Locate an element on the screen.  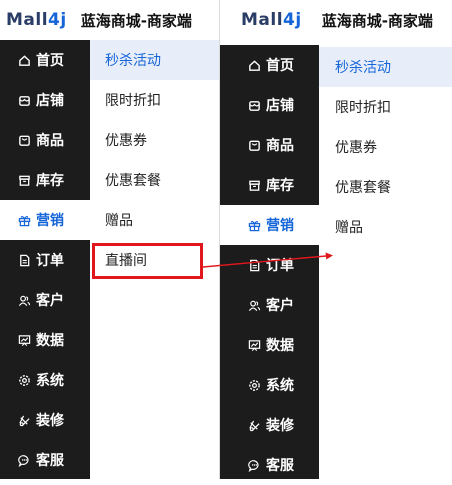
submenu-after: 秒杀活动 限时折扣 优惠券 优惠套餐 赠品 is located at coordinates (385, 147).